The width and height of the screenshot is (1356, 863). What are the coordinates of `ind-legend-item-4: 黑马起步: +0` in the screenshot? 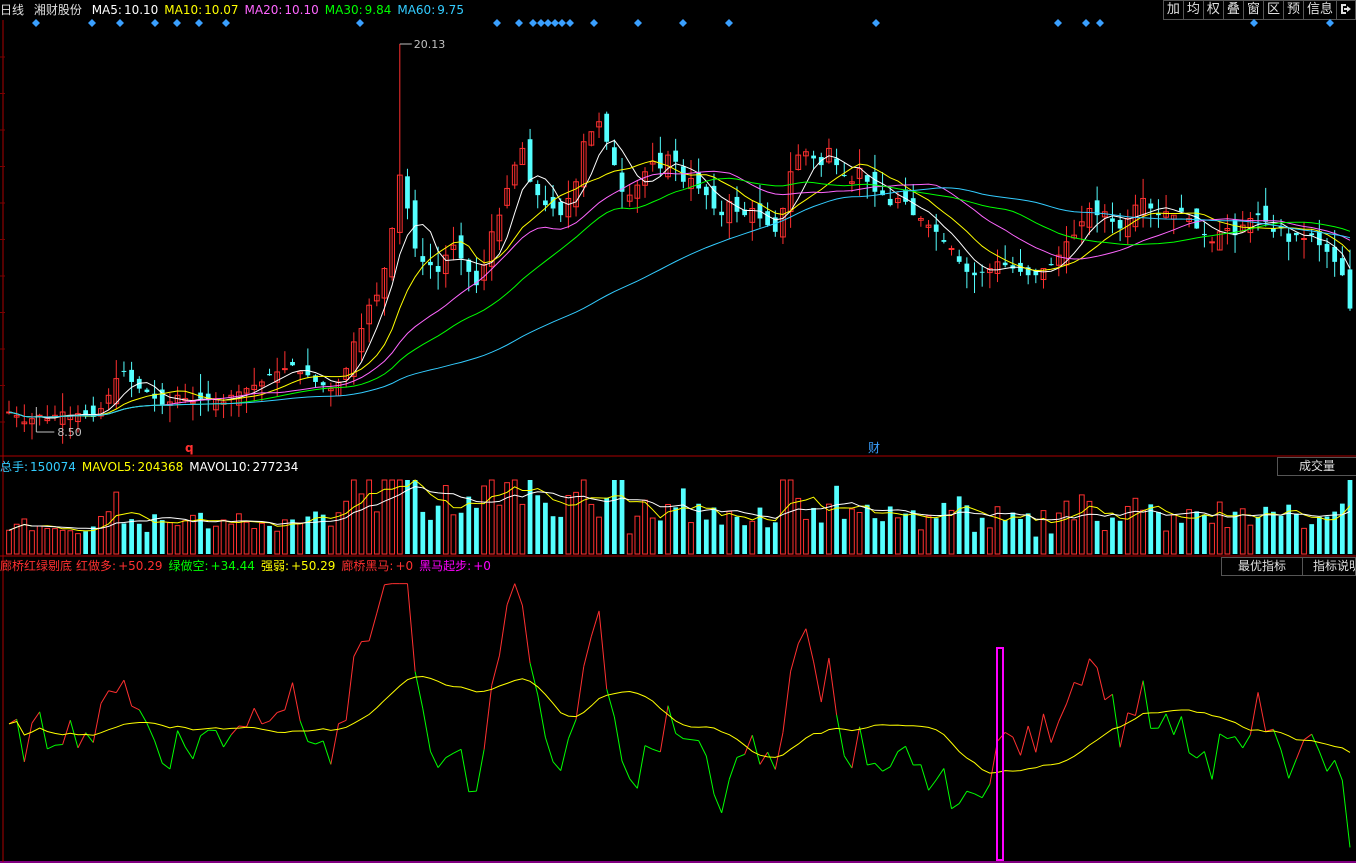 It's located at (455, 566).